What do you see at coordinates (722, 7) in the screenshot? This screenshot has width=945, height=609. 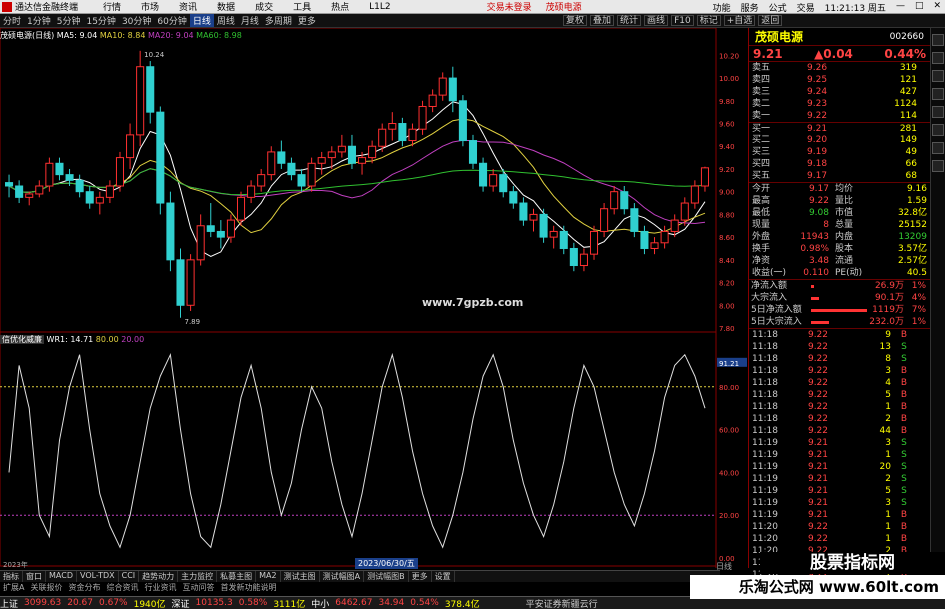 I see `menu-function: 功能` at bounding box center [722, 7].